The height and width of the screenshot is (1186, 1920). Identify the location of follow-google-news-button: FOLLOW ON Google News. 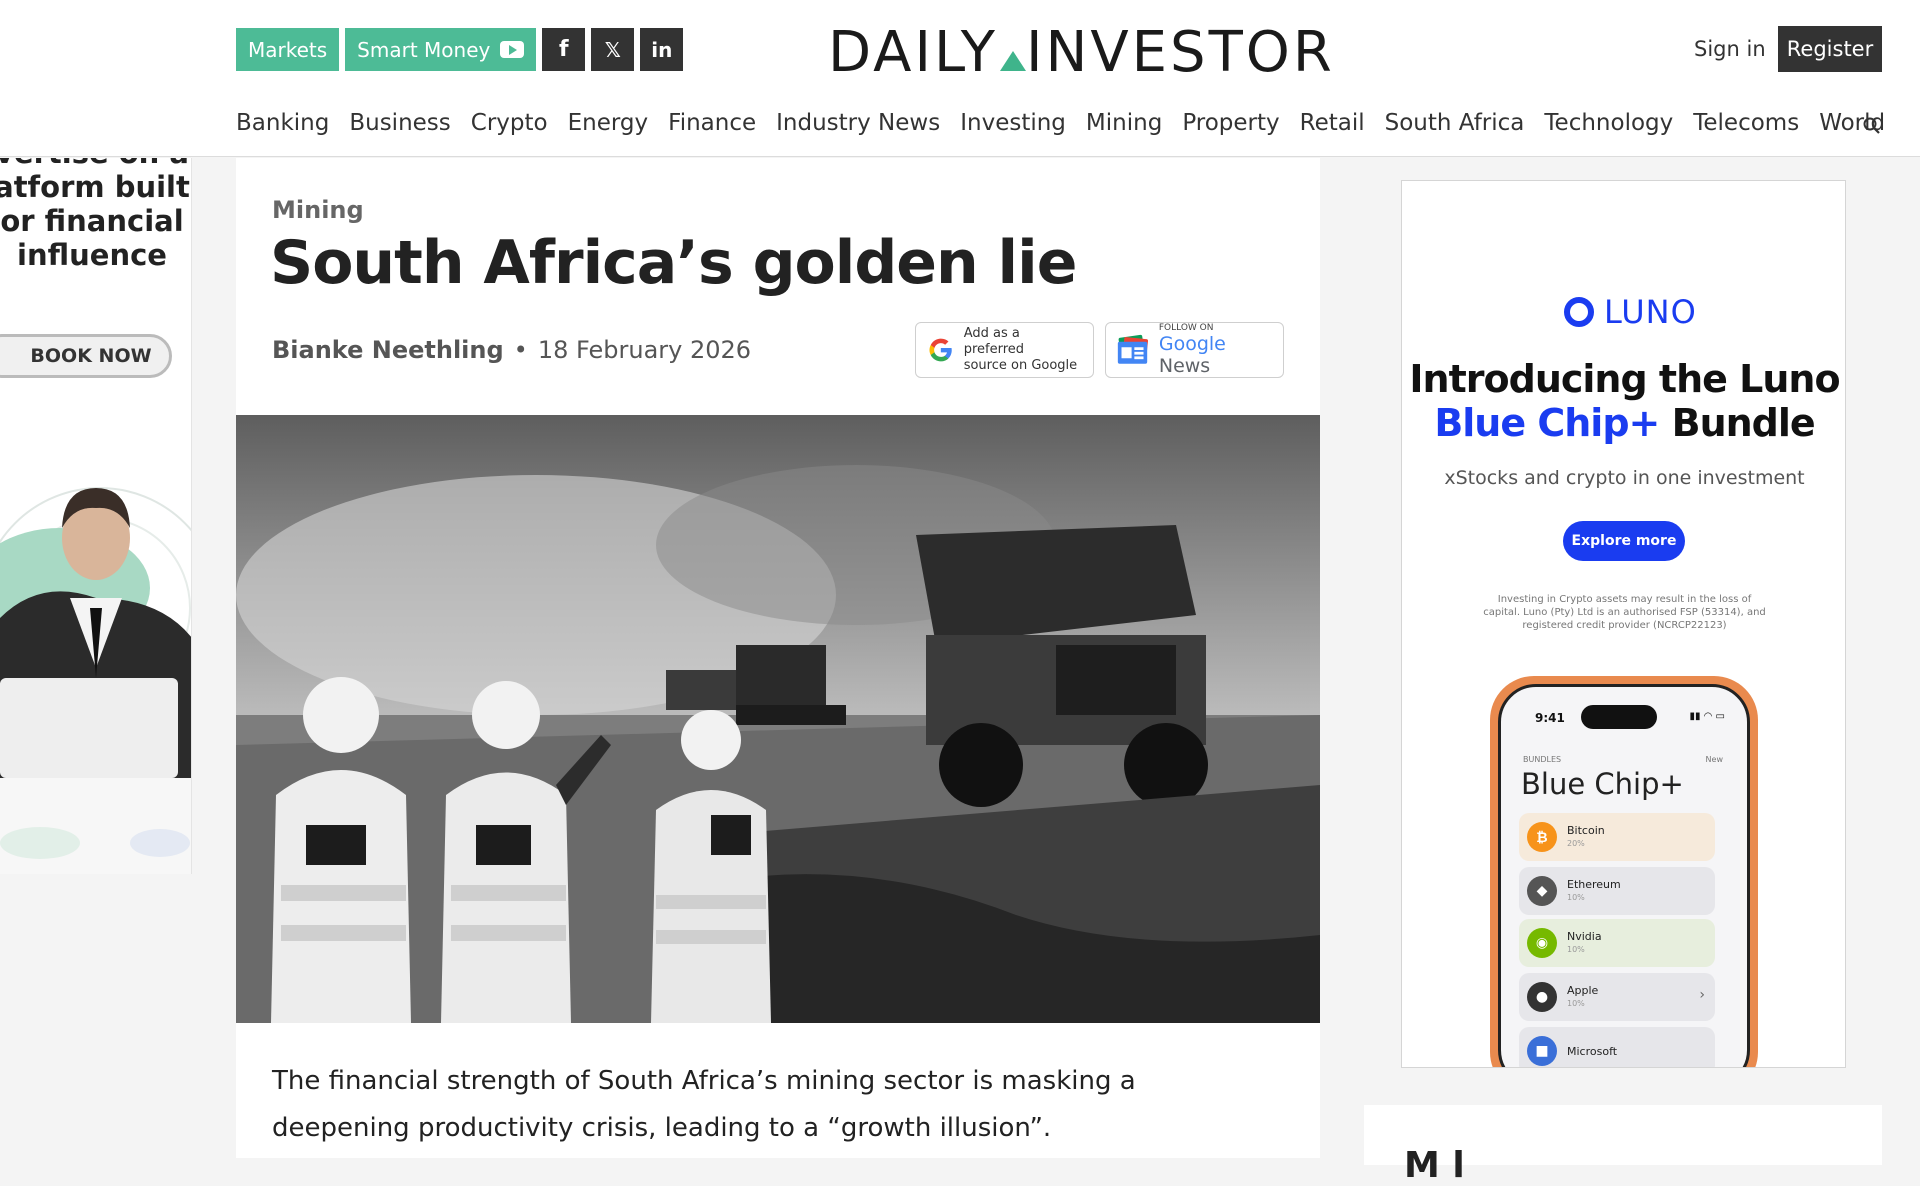
(1194, 350).